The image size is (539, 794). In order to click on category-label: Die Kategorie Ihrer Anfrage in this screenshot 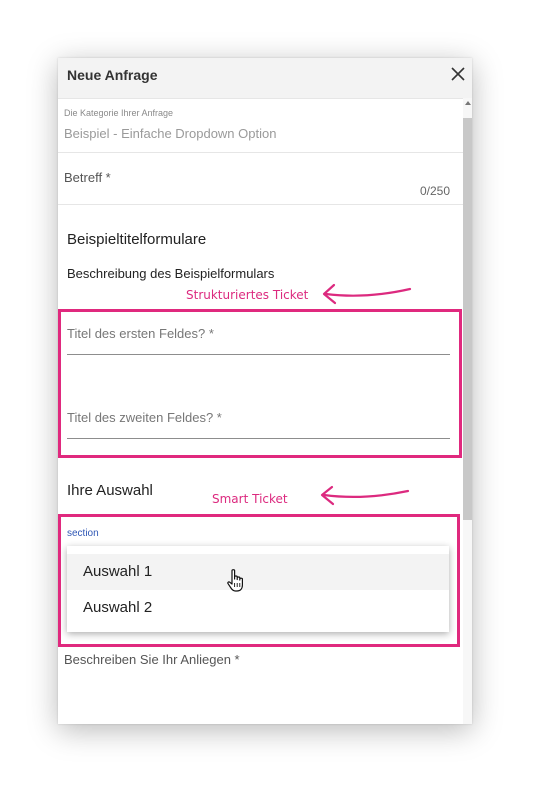, I will do `click(119, 113)`.